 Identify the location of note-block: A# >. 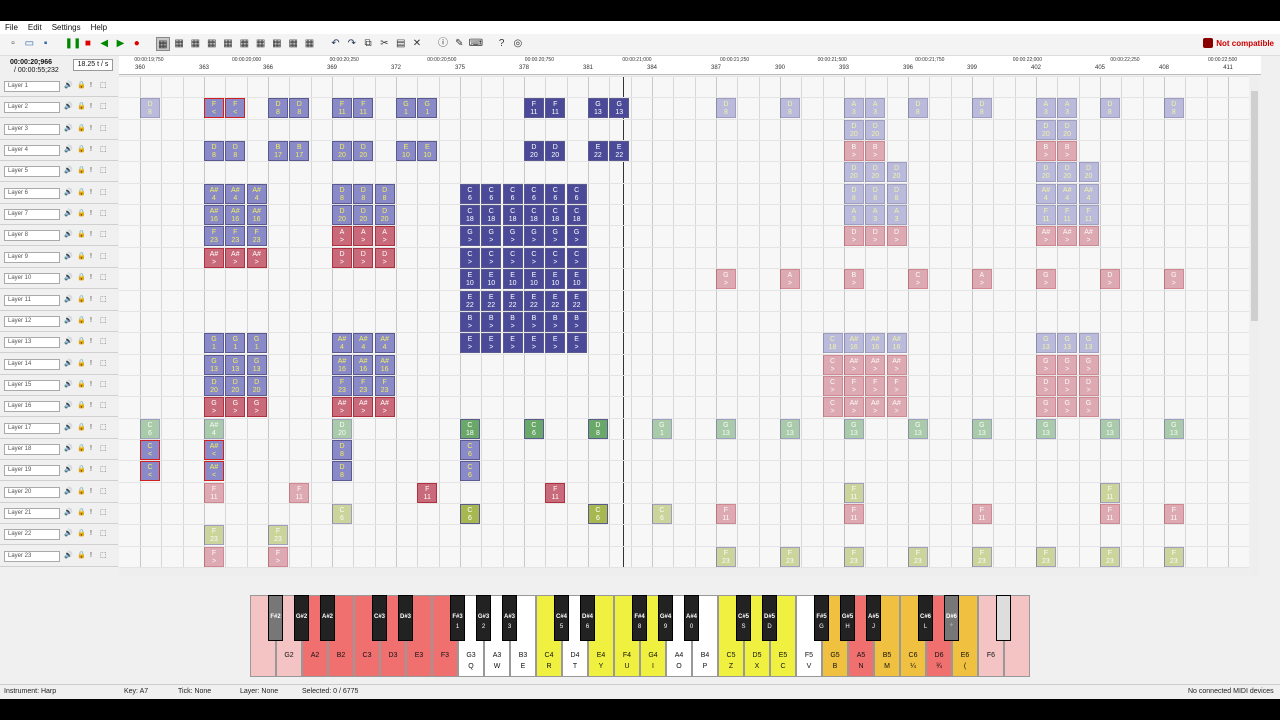
(384, 407).